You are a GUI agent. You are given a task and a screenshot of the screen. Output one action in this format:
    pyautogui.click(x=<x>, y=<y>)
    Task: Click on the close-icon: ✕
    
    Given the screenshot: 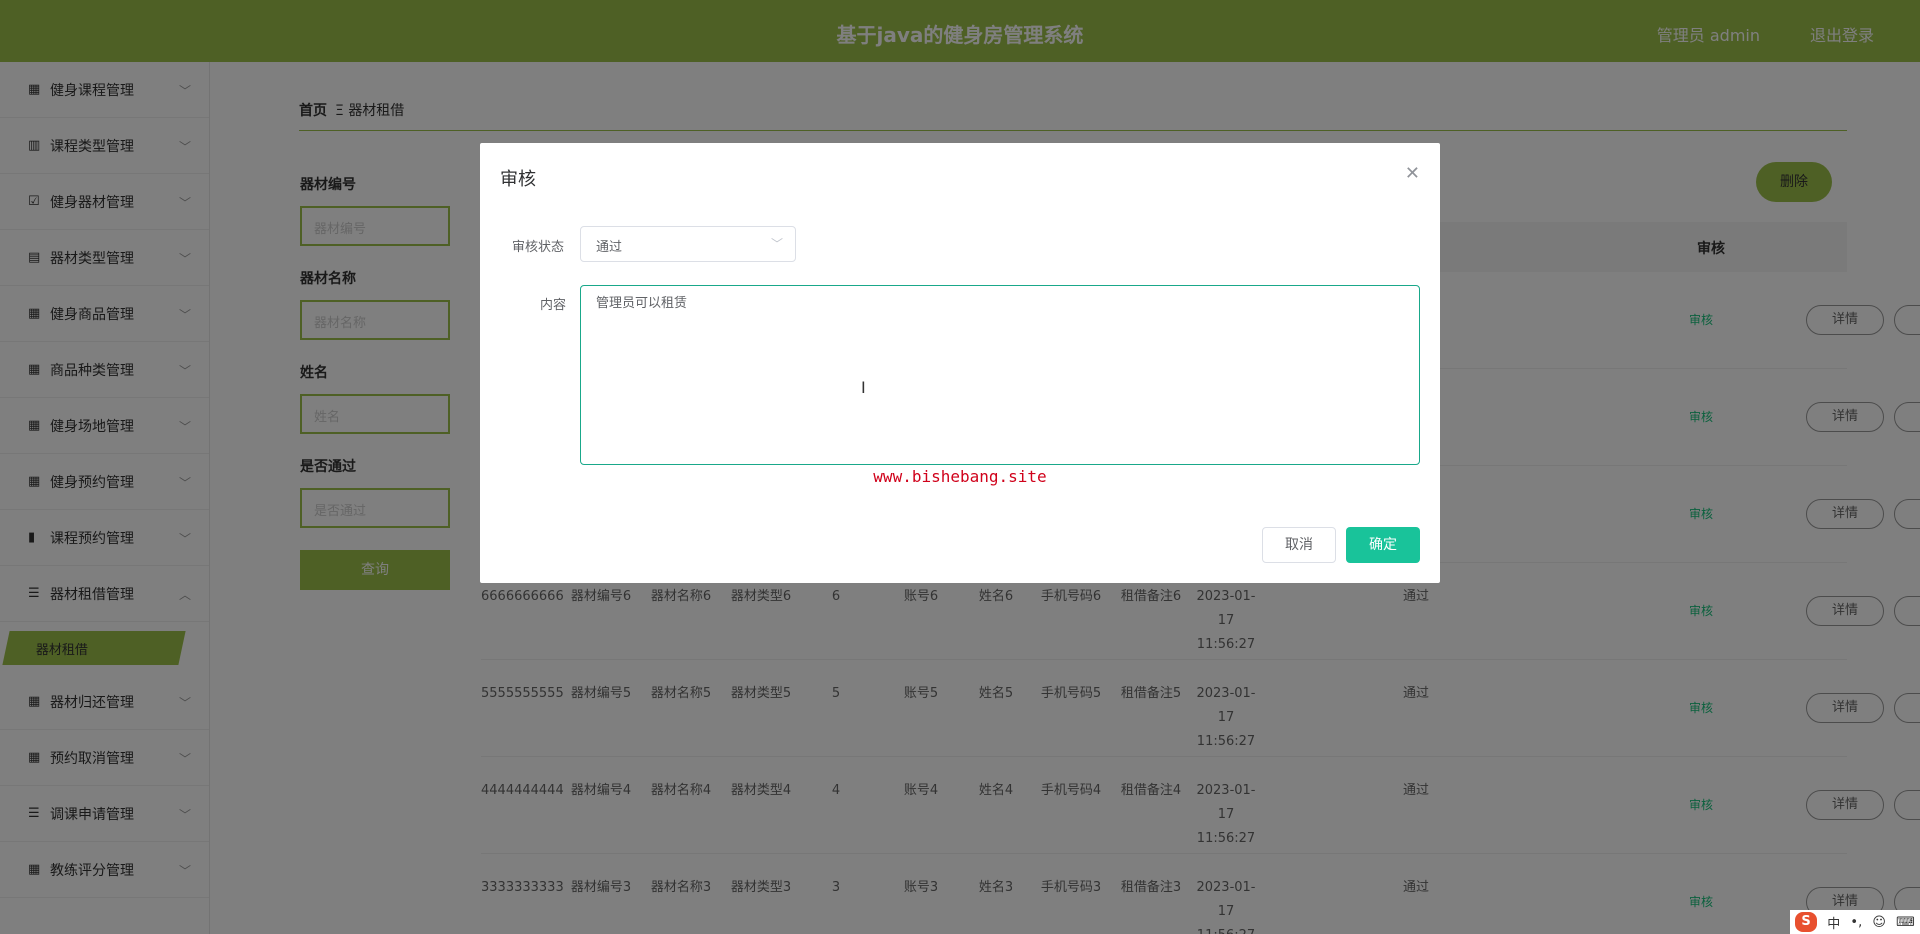 What is the action you would take?
    pyautogui.click(x=1412, y=173)
    